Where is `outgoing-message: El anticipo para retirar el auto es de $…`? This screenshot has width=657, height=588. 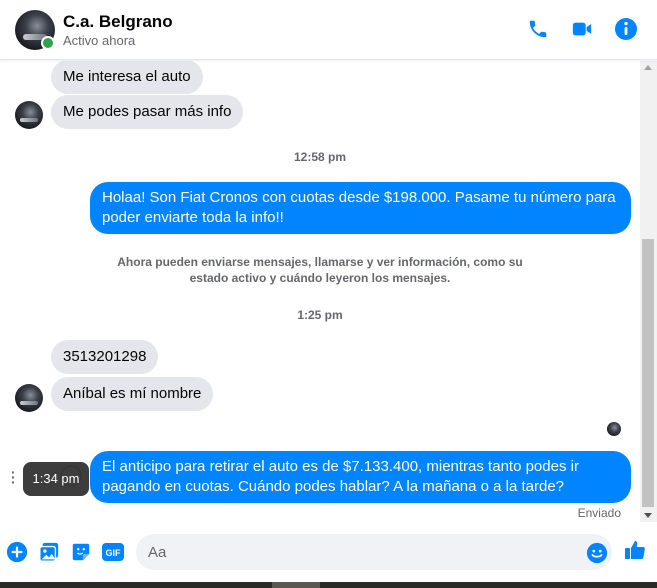 outgoing-message: El anticipo para retirar el auto es de $… is located at coordinates (360, 477).